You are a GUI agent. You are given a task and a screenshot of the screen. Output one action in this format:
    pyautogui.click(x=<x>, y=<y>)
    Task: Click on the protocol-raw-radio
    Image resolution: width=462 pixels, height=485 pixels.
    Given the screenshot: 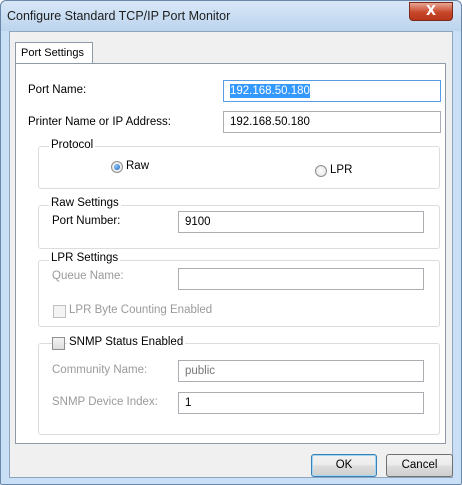 What is the action you would take?
    pyautogui.click(x=117, y=167)
    